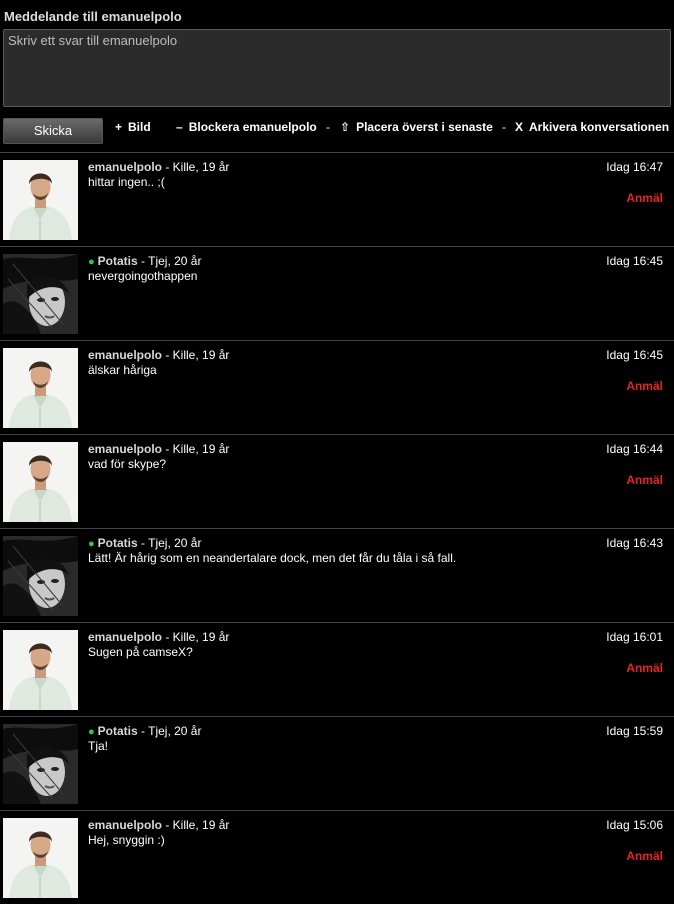  What do you see at coordinates (140, 652) in the screenshot?
I see `message-text: Sugen på camseX?` at bounding box center [140, 652].